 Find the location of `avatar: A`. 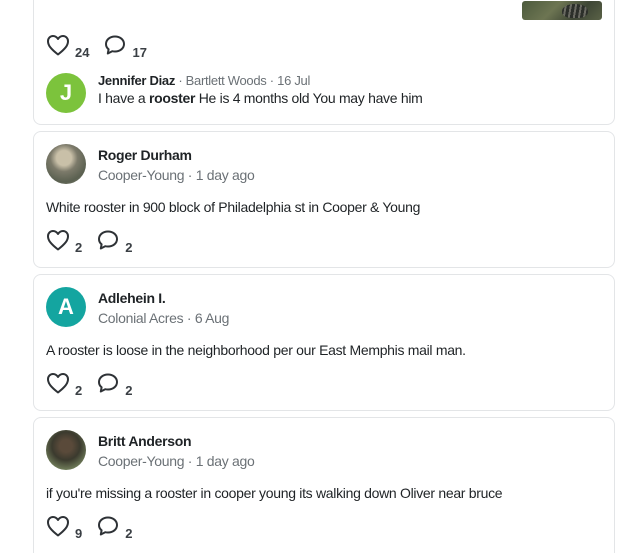

avatar: A is located at coordinates (66, 307).